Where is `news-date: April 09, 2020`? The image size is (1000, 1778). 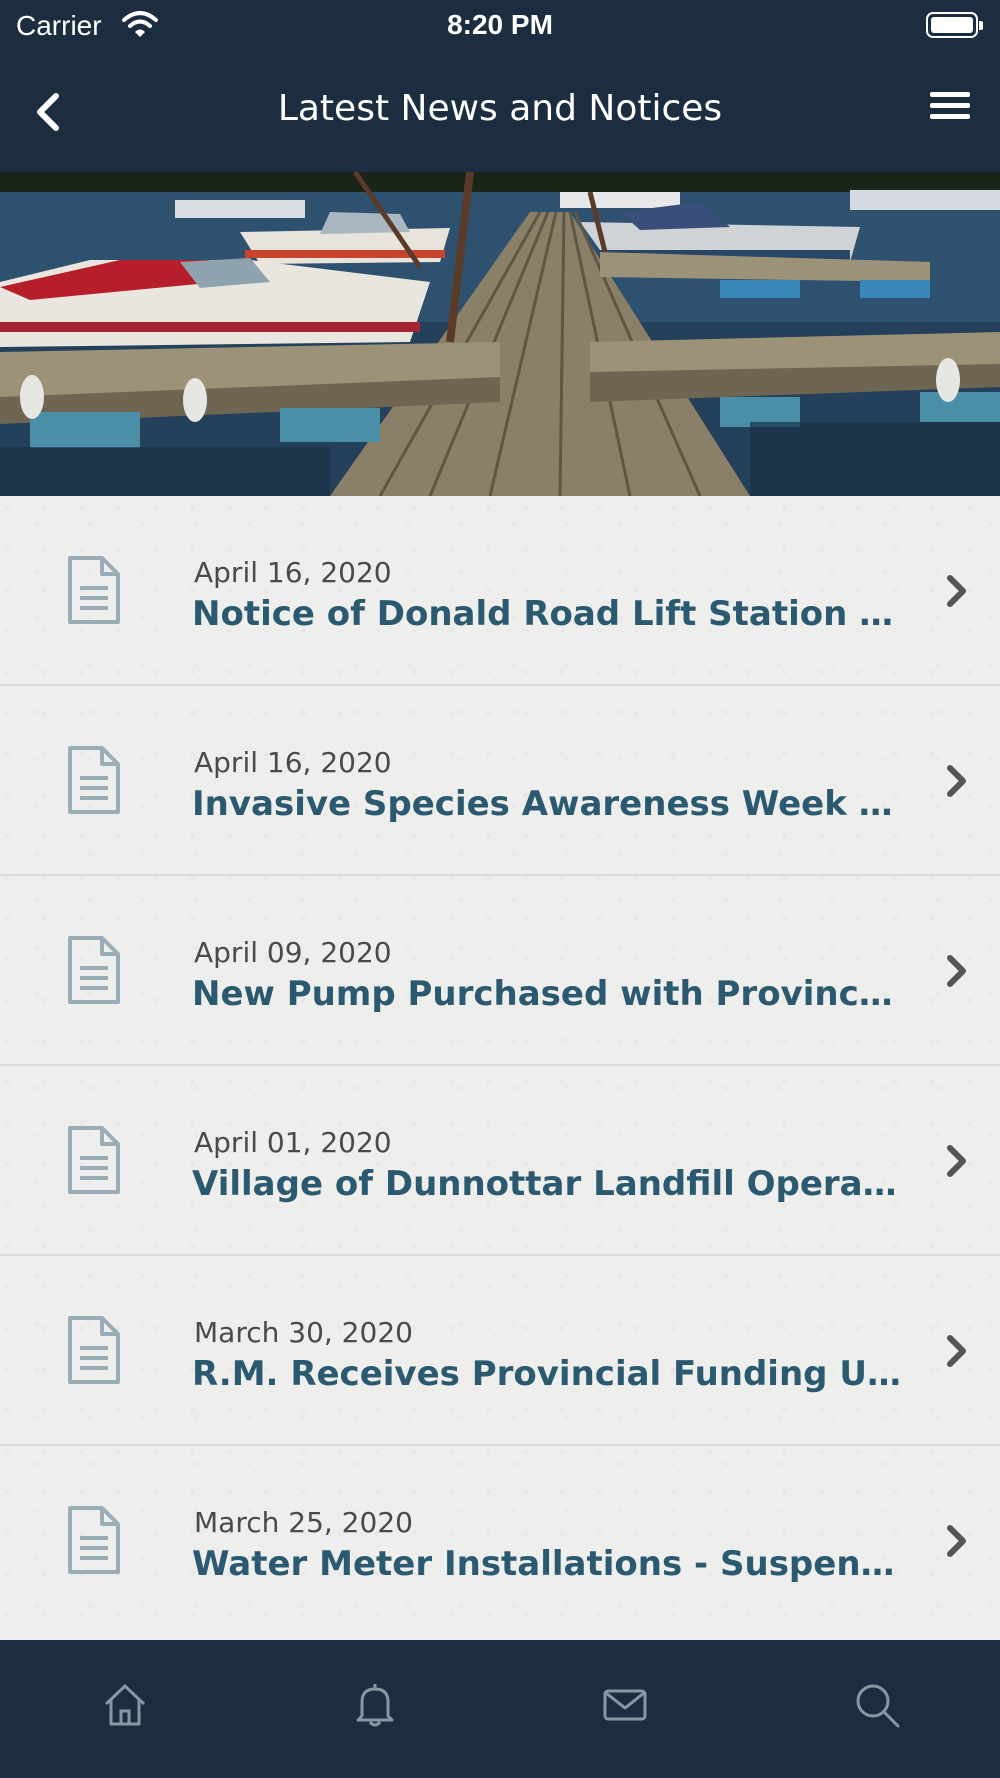
news-date: April 09, 2020 is located at coordinates (293, 952).